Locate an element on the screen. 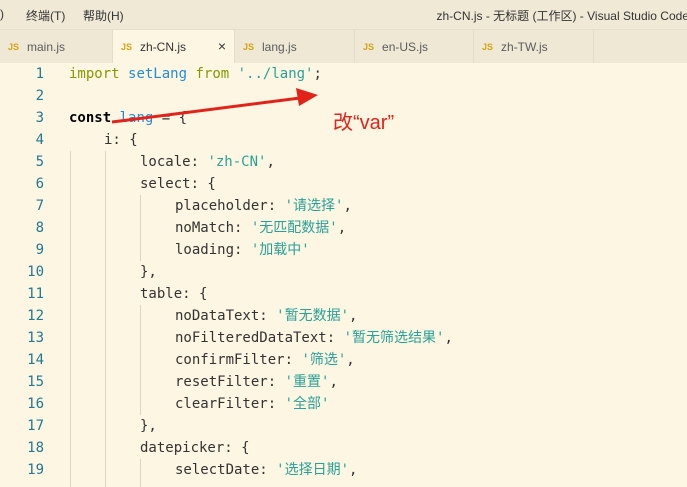 This screenshot has width=687, height=487. annotation-text: 改“var” is located at coordinates (364, 123).